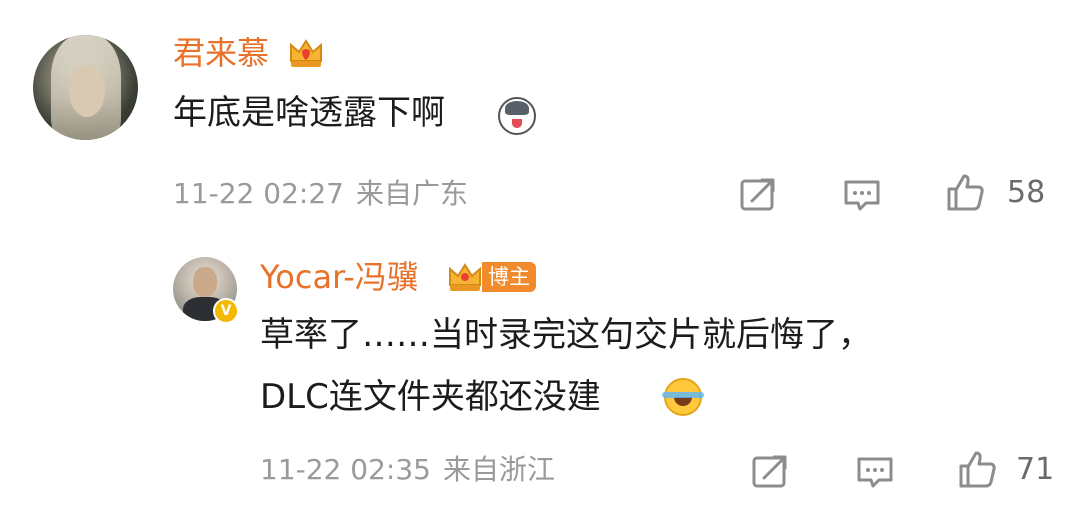 Image resolution: width=1080 pixels, height=507 pixels. I want to click on timestamp: 11-22 02:35, so click(345, 469).